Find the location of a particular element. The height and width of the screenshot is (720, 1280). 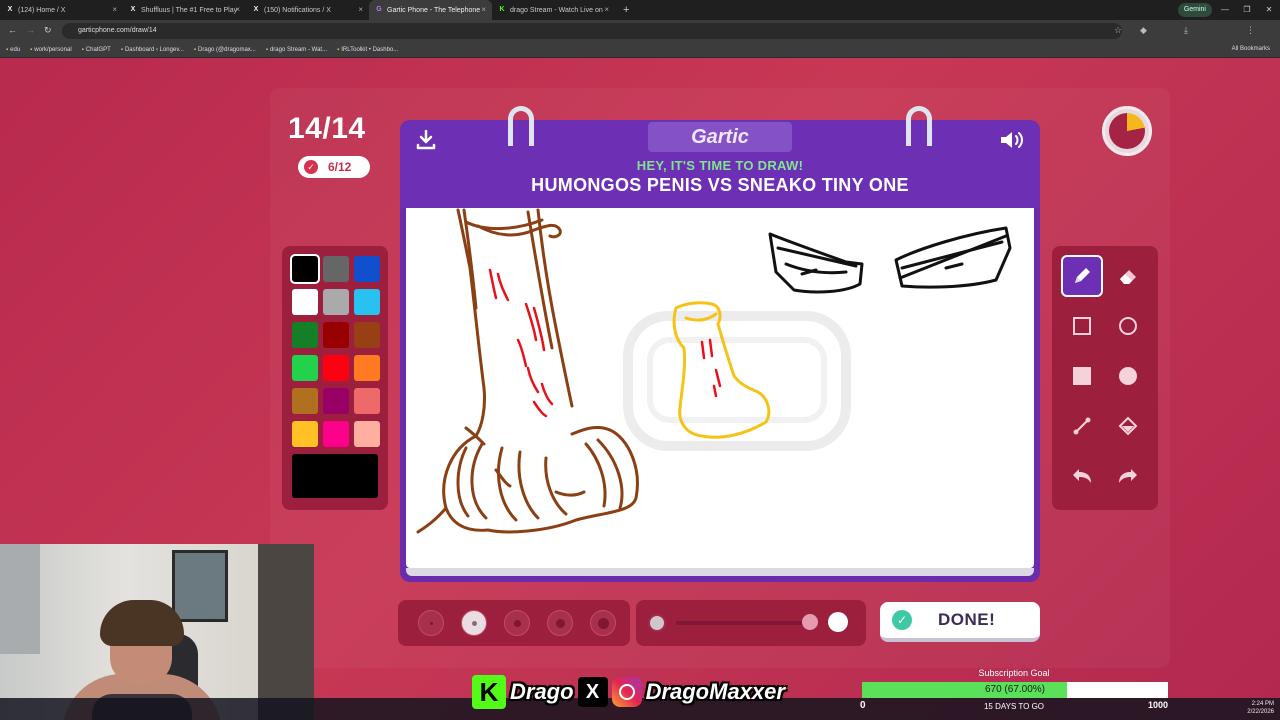

rectangle-outline-tool is located at coordinates (1082, 326).